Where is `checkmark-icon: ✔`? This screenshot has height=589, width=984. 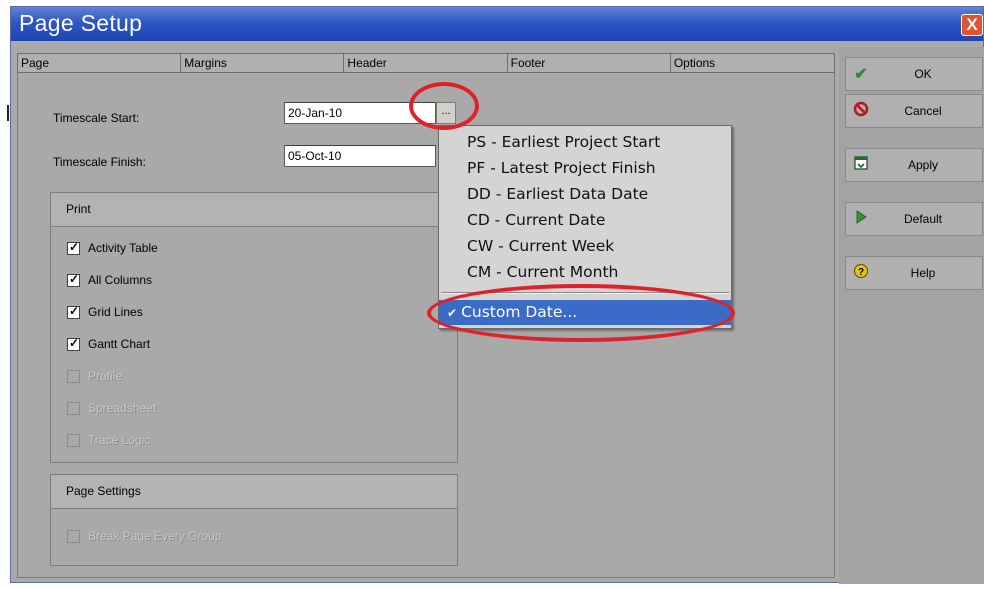 checkmark-icon: ✔ is located at coordinates (861, 74).